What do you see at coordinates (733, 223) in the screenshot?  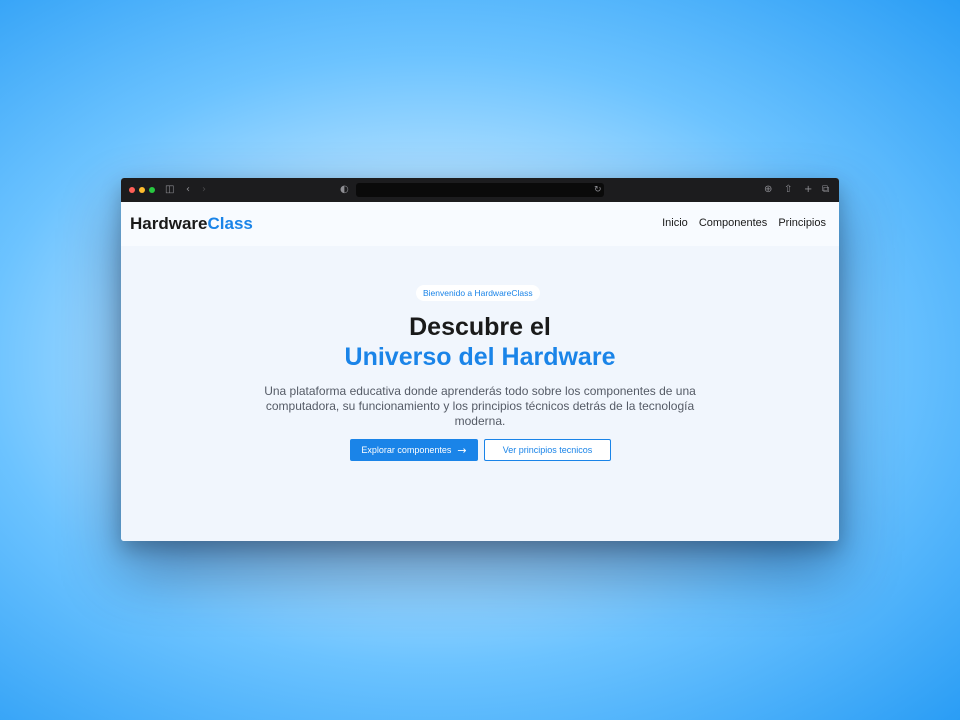 I see `nav-link-componentes: Componentes` at bounding box center [733, 223].